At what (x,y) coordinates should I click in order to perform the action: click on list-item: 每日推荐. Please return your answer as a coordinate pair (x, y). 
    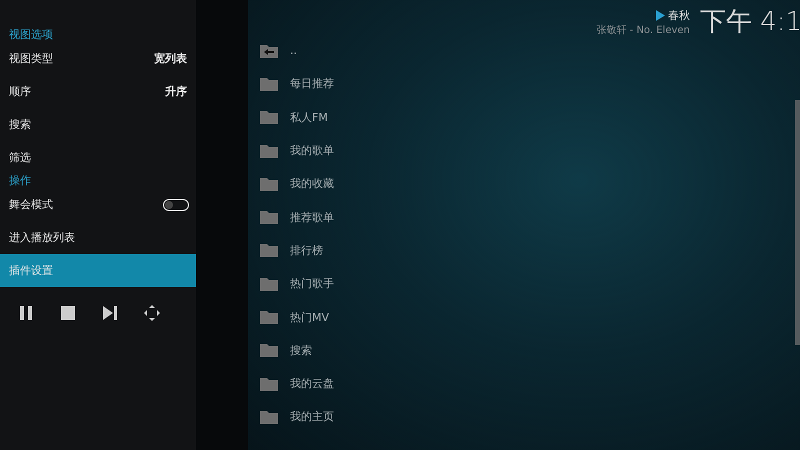
    Looking at the image, I should click on (519, 84).